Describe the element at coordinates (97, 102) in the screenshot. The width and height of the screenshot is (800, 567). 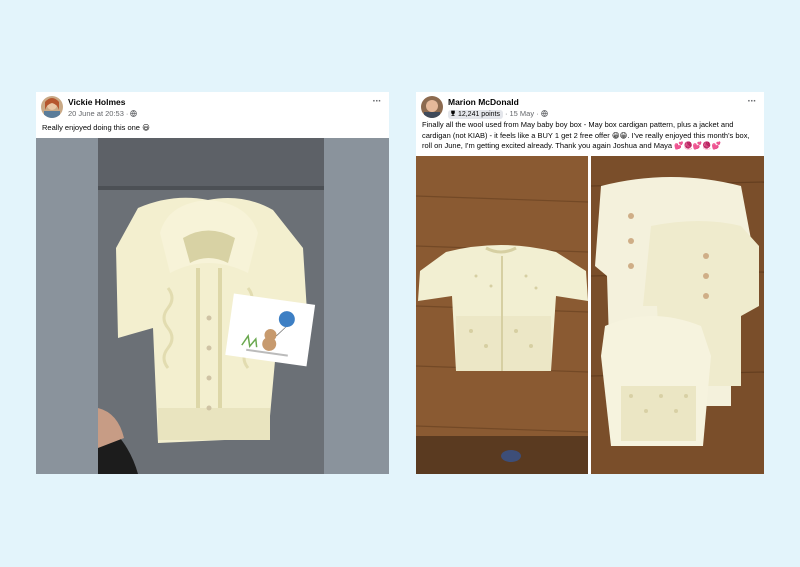
I see `author-name: Vickie Holmes` at that location.